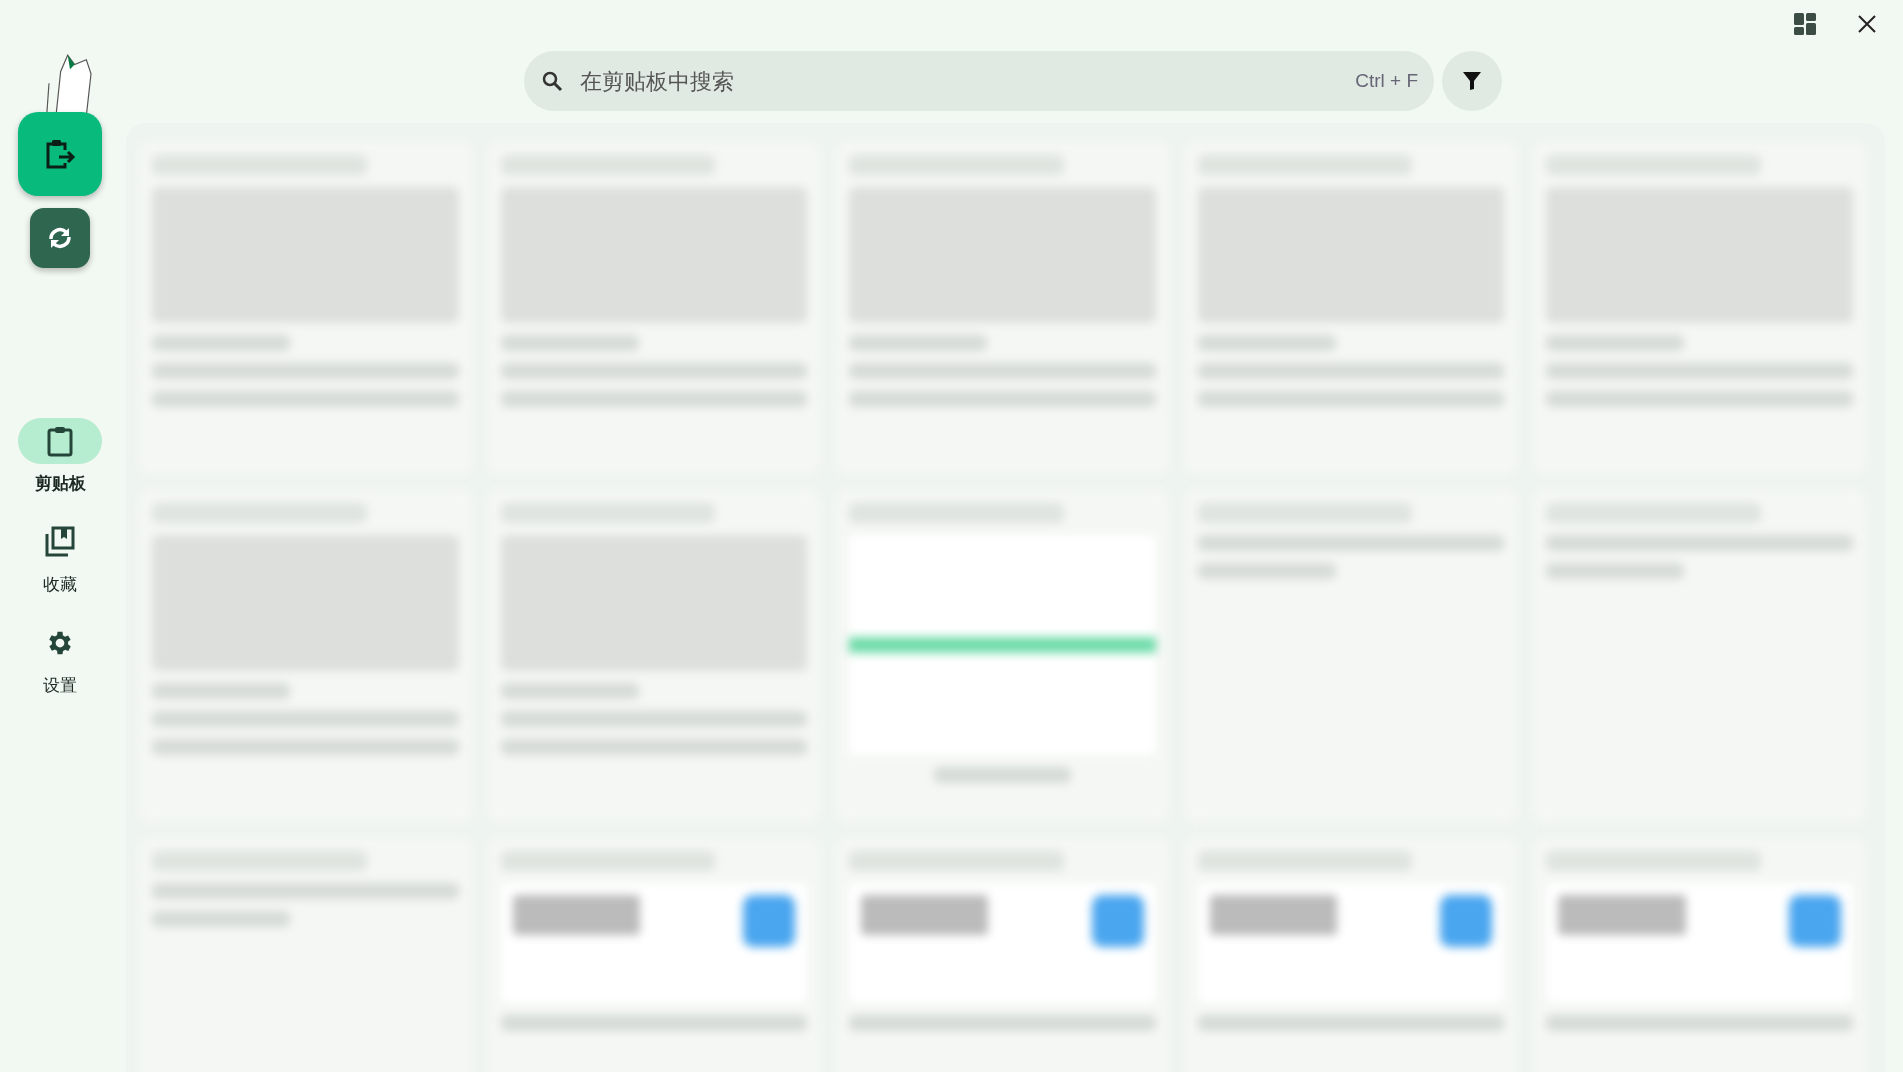 The height and width of the screenshot is (1072, 1903). I want to click on bookmark-stack-icon, so click(60, 542).